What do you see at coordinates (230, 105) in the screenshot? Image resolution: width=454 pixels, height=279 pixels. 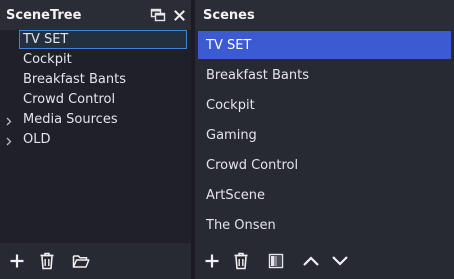 I see `scene-item-label: Cockpit` at bounding box center [230, 105].